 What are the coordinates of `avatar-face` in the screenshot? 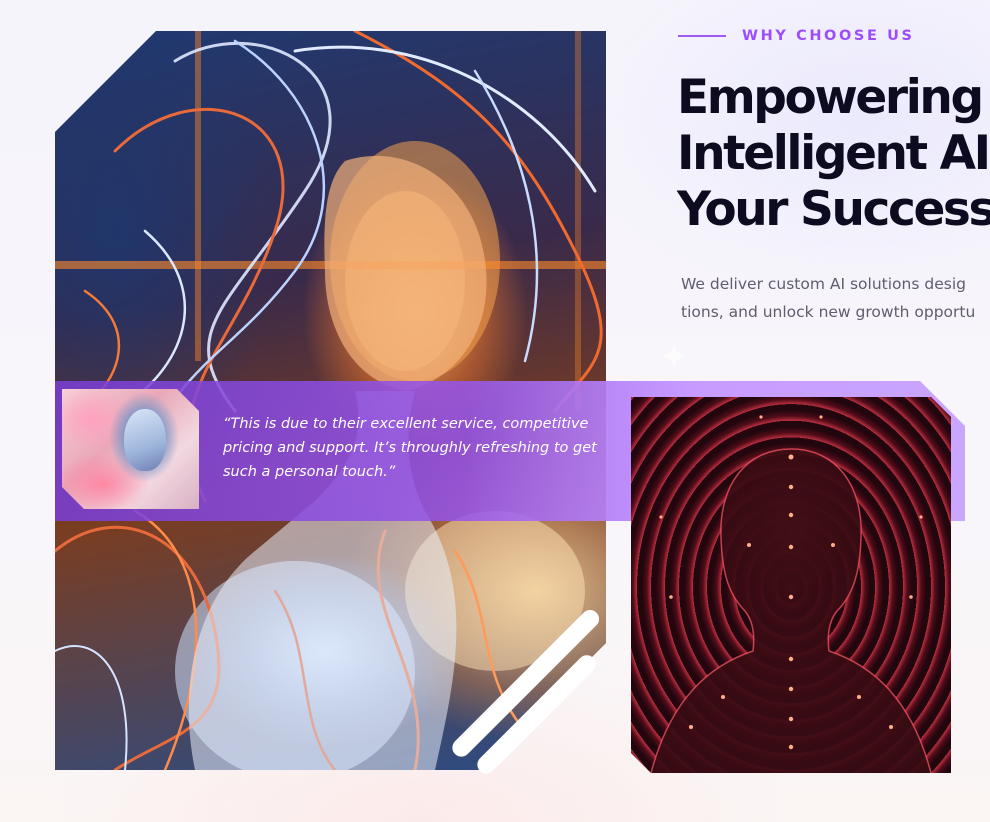 It's located at (145, 440).